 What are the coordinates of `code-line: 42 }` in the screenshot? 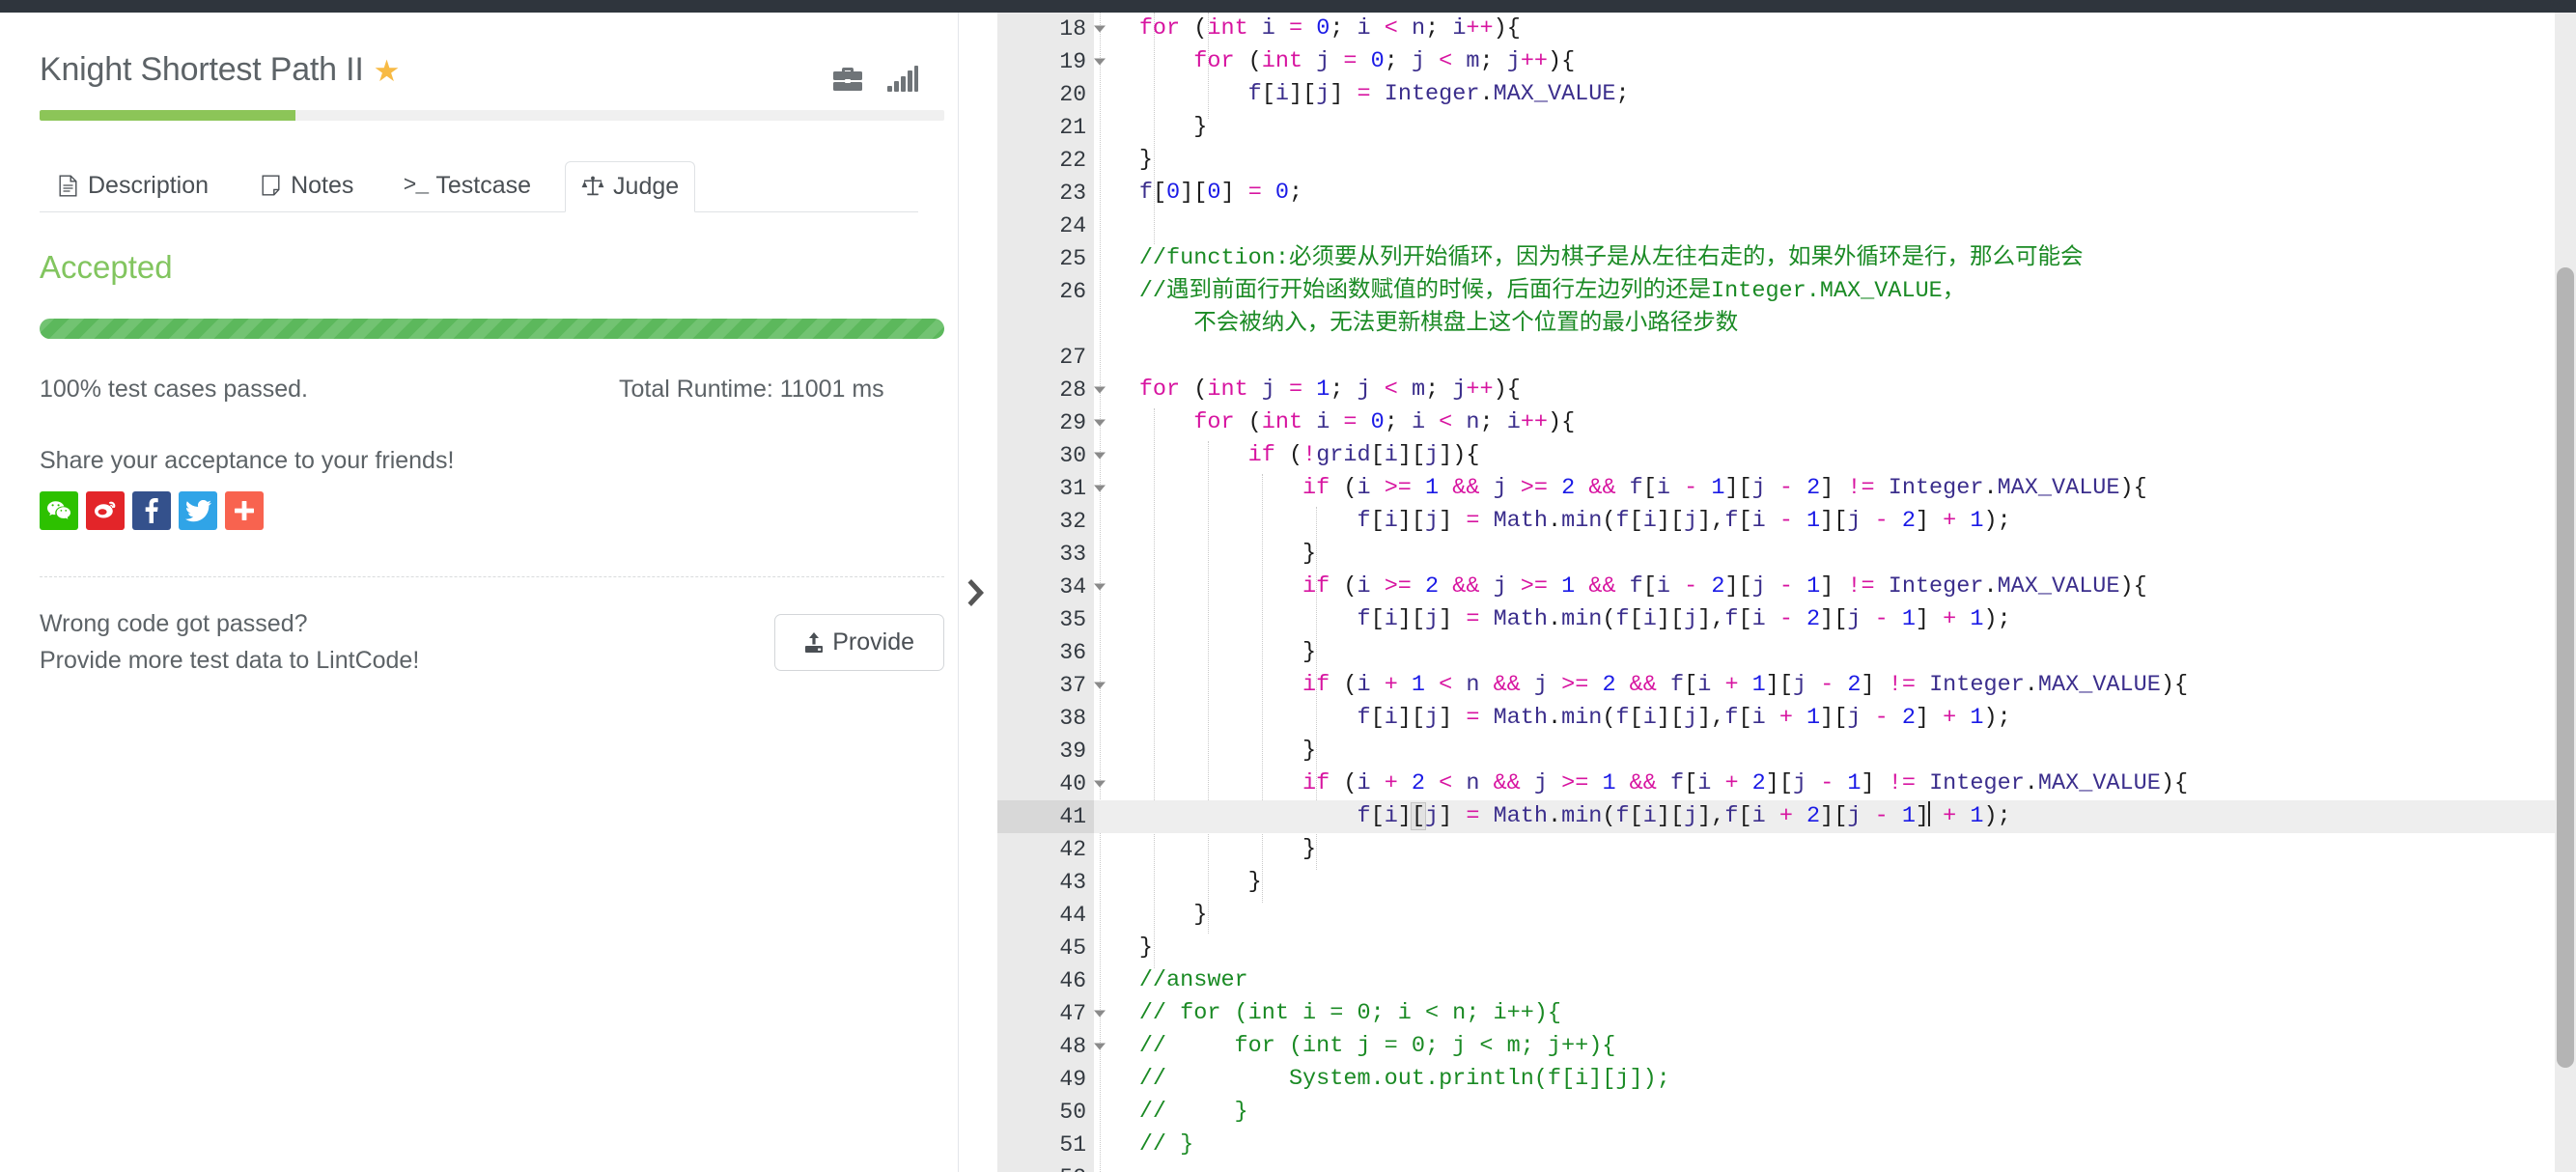 It's located at (1787, 849).